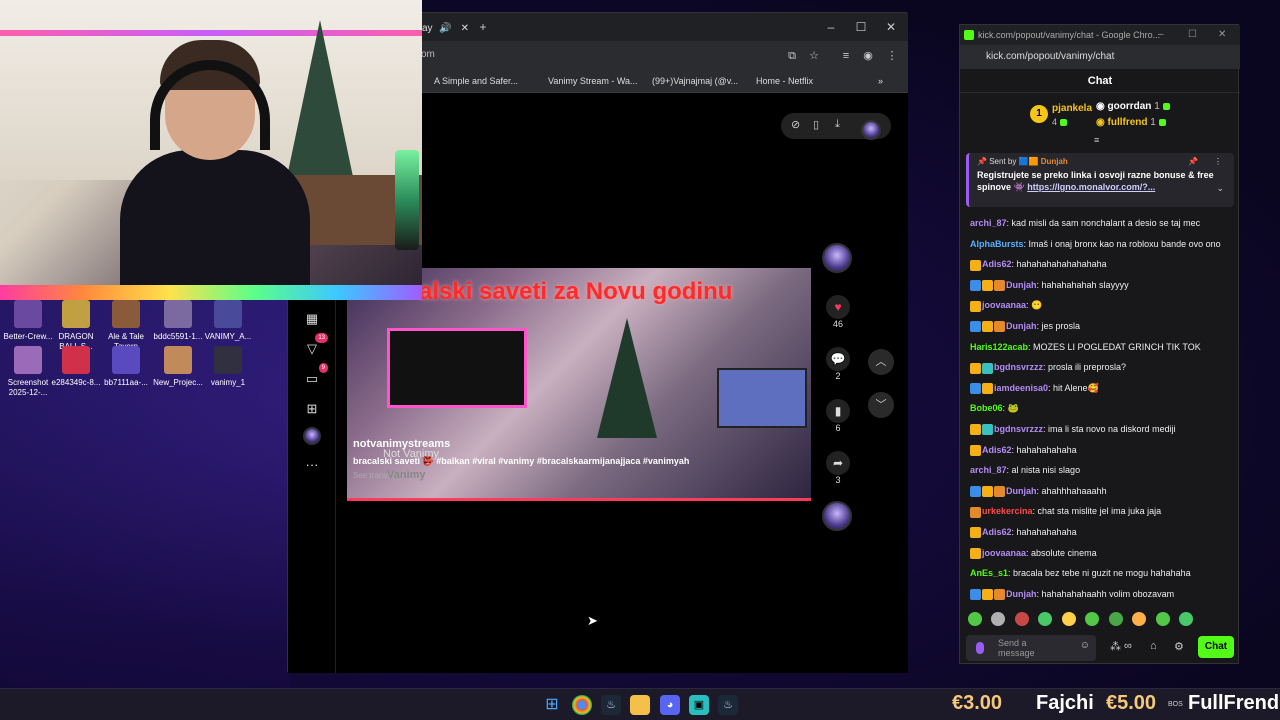 The width and height of the screenshot is (1280, 720). What do you see at coordinates (312, 465) in the screenshot?
I see `more-icon: ···` at bounding box center [312, 465].